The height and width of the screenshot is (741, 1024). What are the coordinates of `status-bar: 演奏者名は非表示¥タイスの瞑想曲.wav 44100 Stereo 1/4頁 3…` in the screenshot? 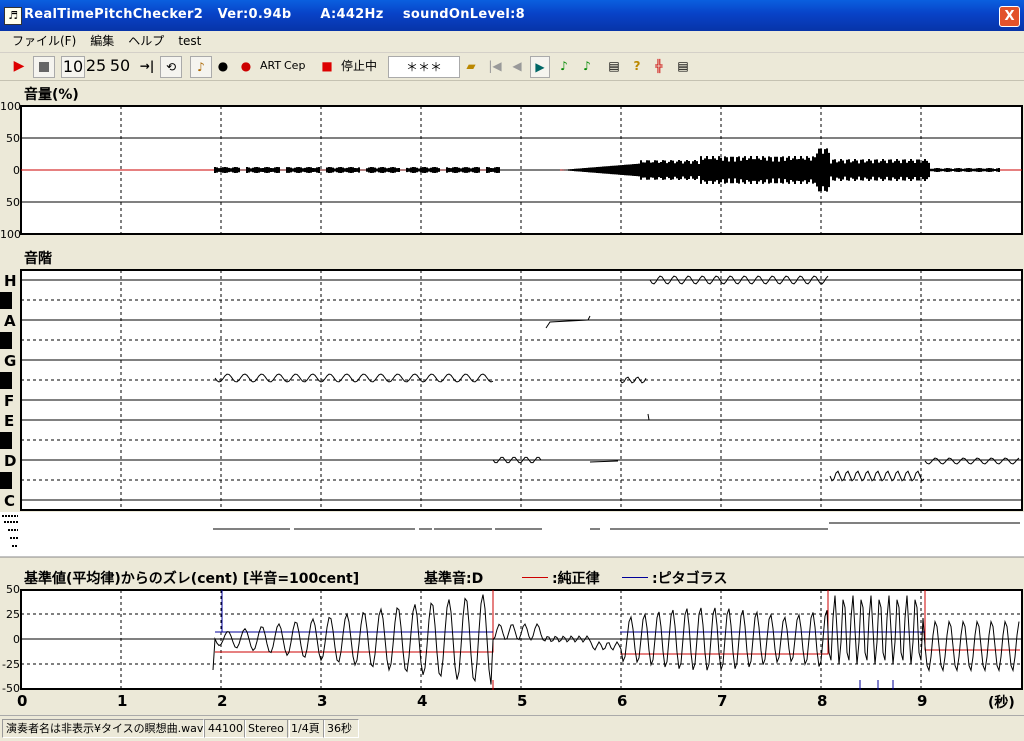 It's located at (512, 728).